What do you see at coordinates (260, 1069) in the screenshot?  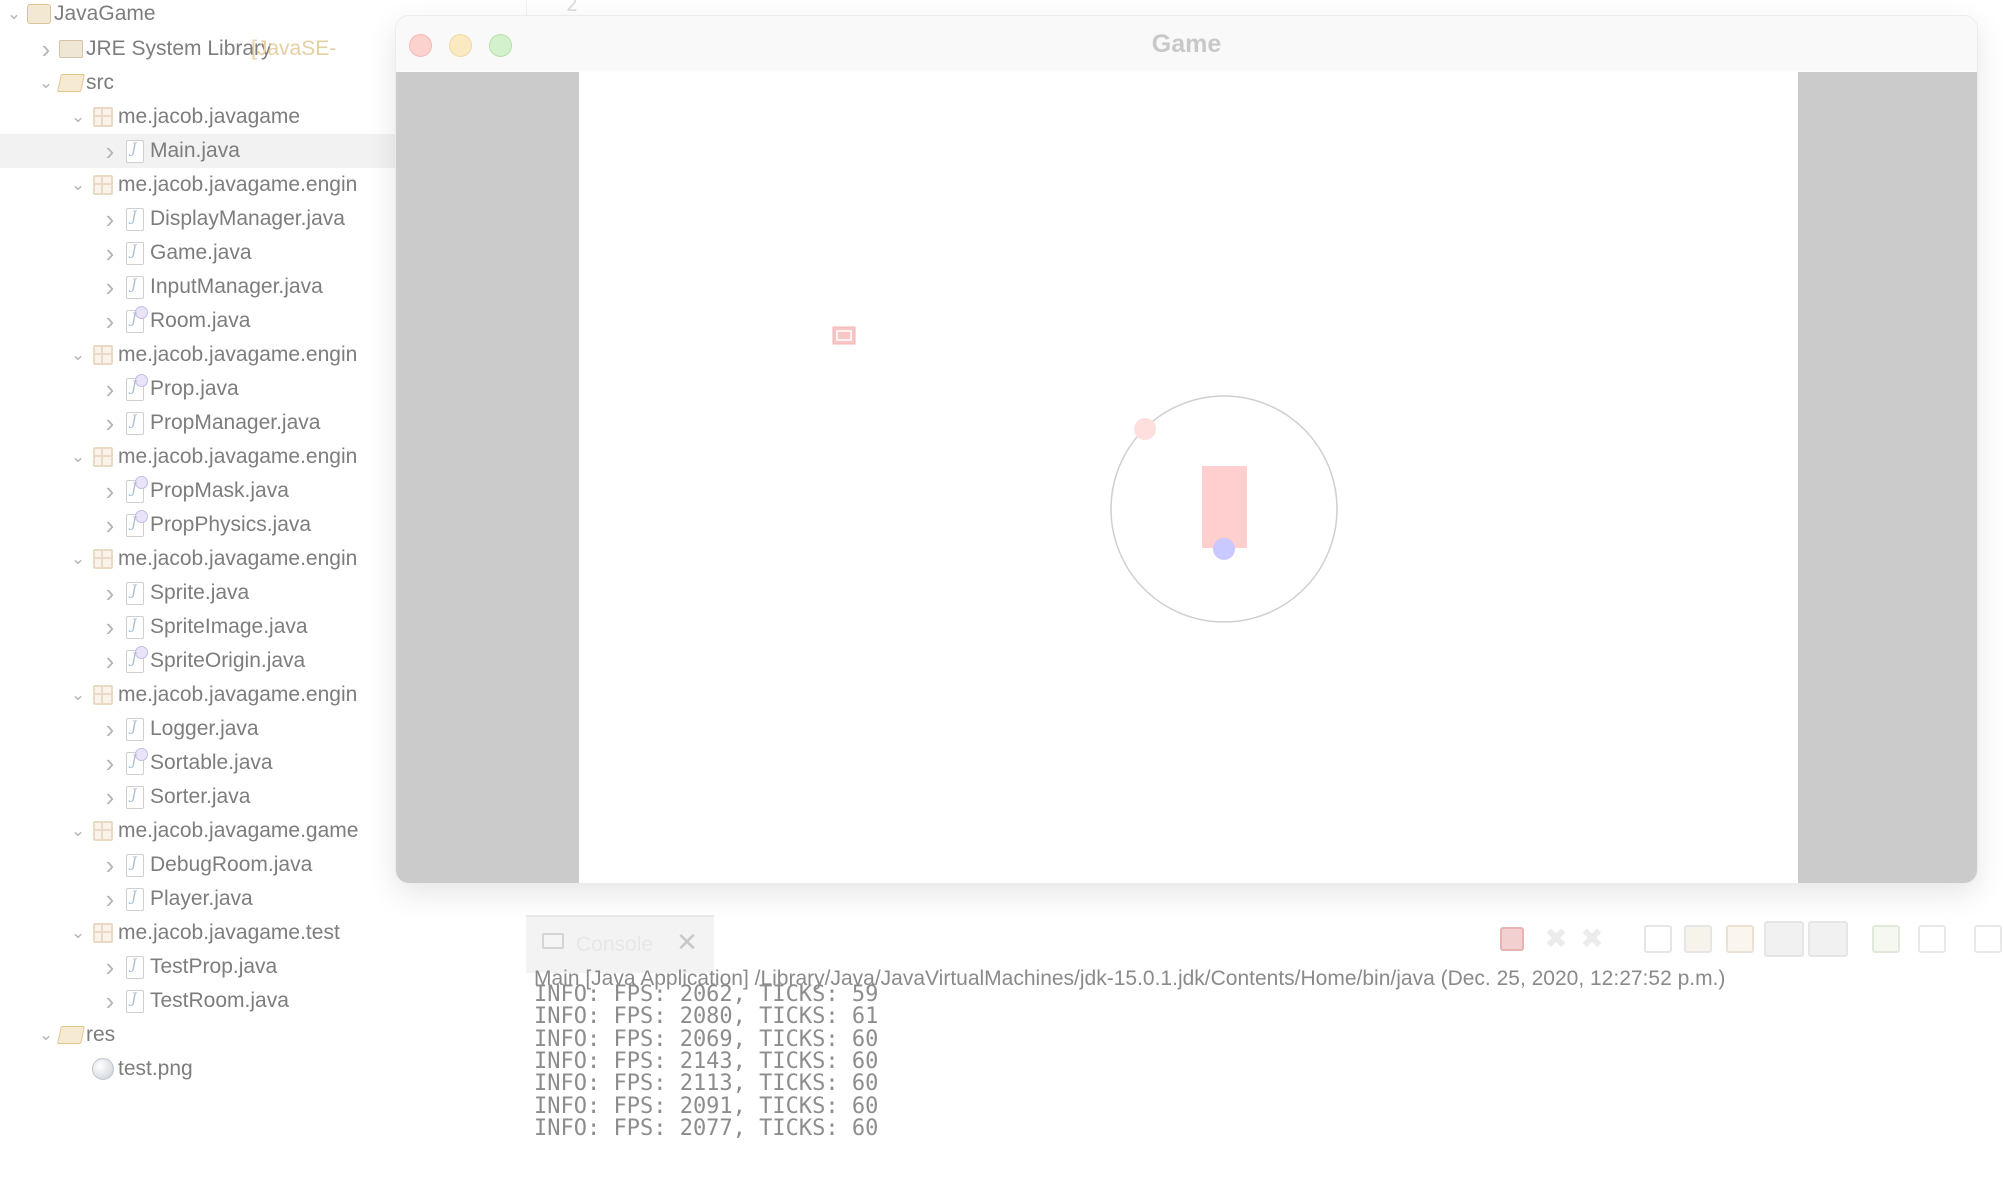 I see `tree-item: test.png` at bounding box center [260, 1069].